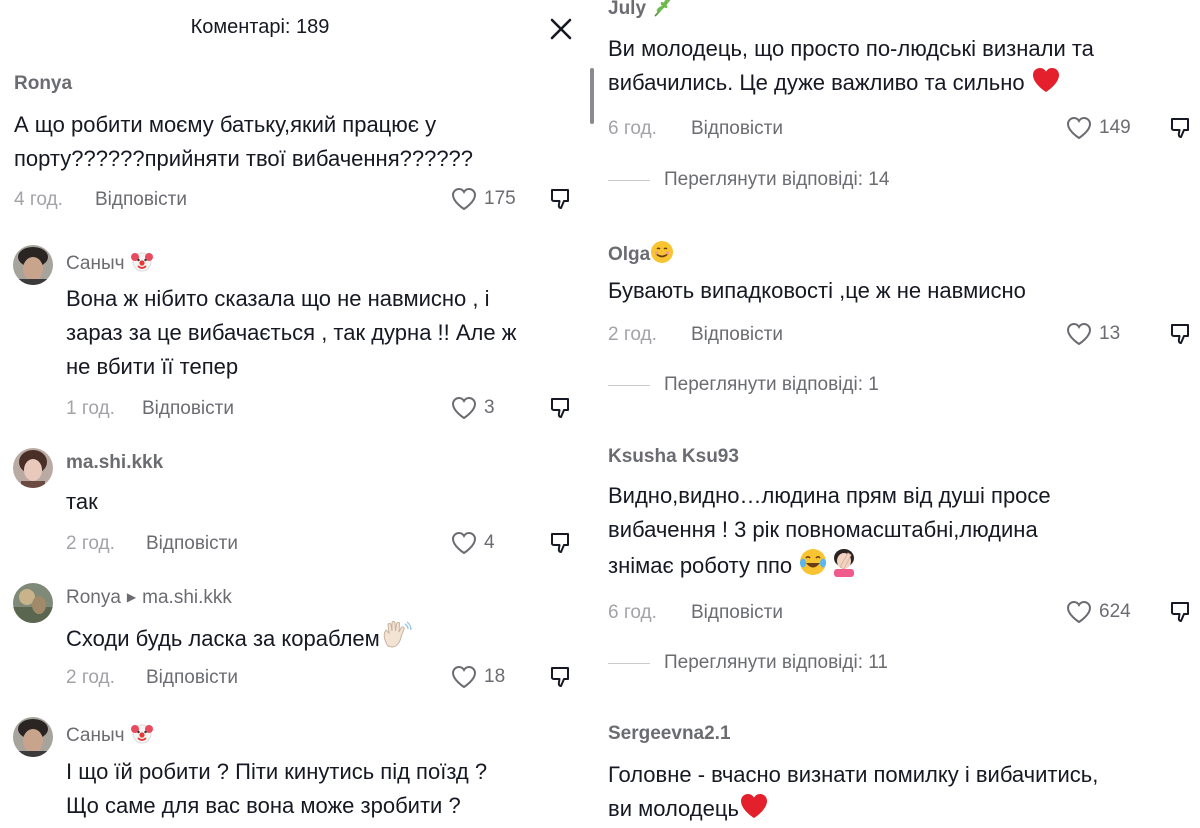 This screenshot has height=828, width=1200. Describe the element at coordinates (776, 662) in the screenshot. I see `view-replies-label: Переглянути відповіді: 11` at that location.